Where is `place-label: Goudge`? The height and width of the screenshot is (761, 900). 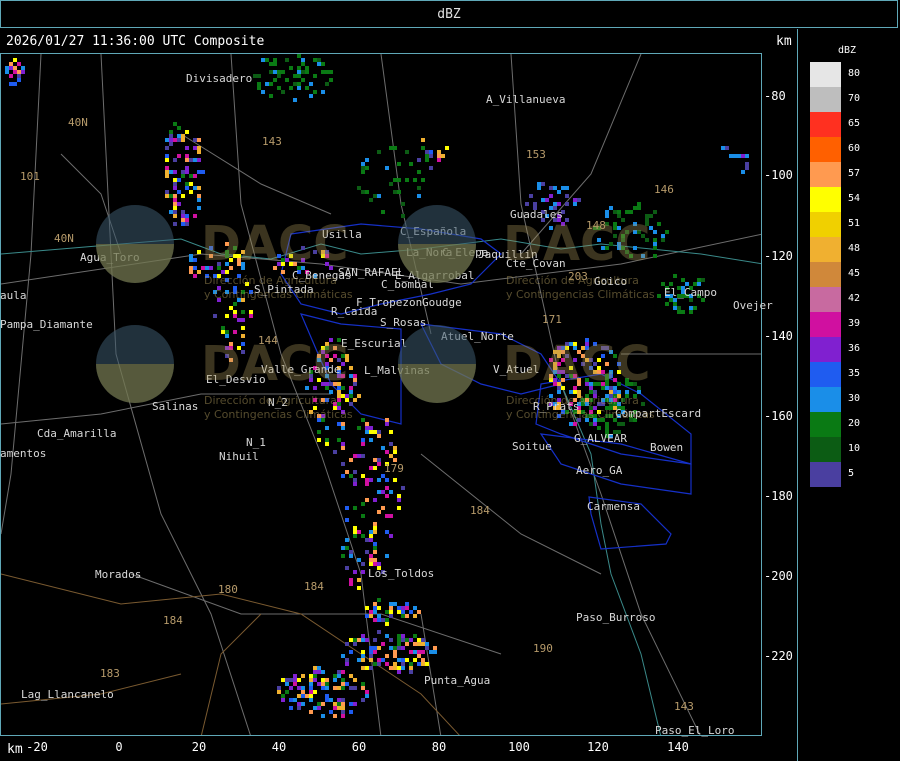 place-label: Goudge is located at coordinates (442, 302).